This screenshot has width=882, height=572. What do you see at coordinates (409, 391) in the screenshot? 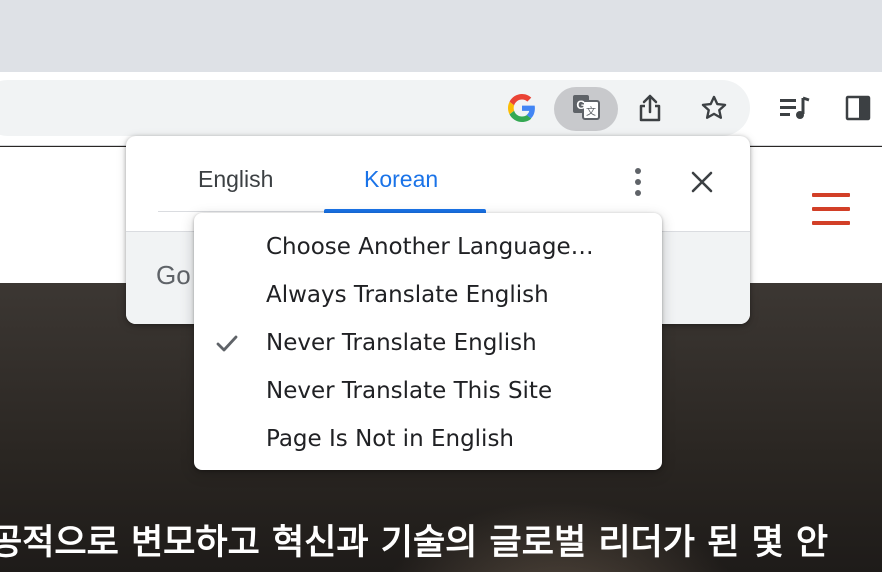
I see `menu-item-label: Never Translate This Site` at bounding box center [409, 391].